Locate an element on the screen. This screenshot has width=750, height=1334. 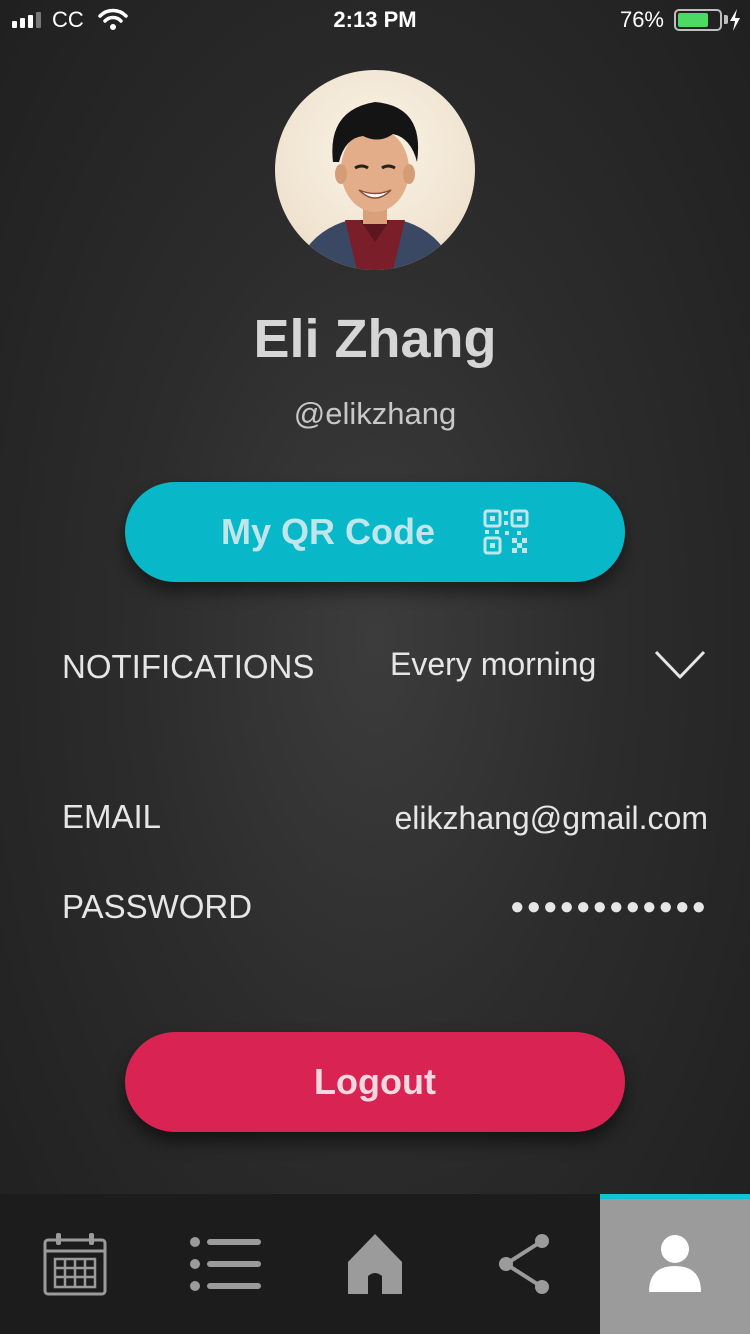
tab-calendar is located at coordinates (75, 1264).